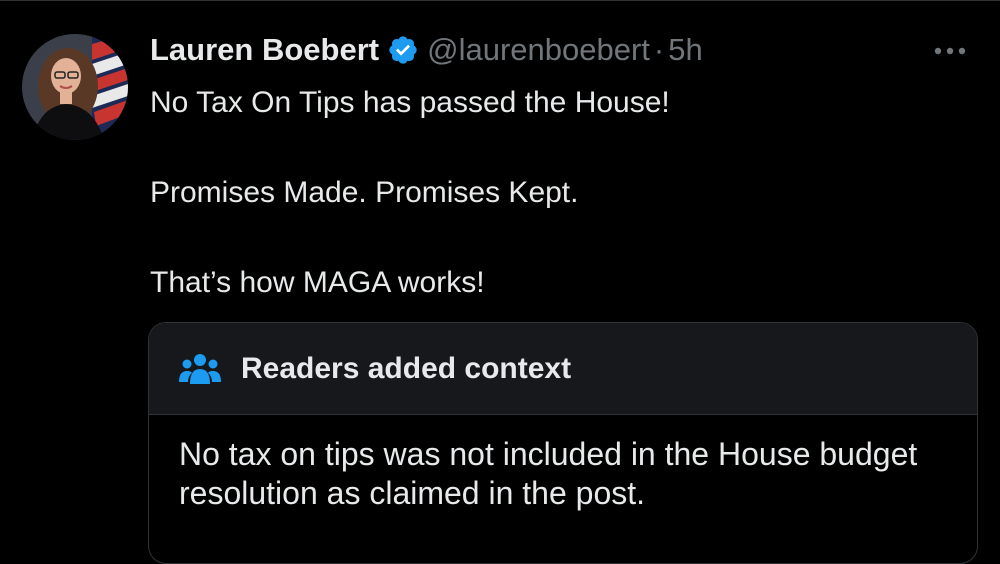  Describe the element at coordinates (538, 50) in the screenshot. I see `handle: @laurenboebert` at that location.